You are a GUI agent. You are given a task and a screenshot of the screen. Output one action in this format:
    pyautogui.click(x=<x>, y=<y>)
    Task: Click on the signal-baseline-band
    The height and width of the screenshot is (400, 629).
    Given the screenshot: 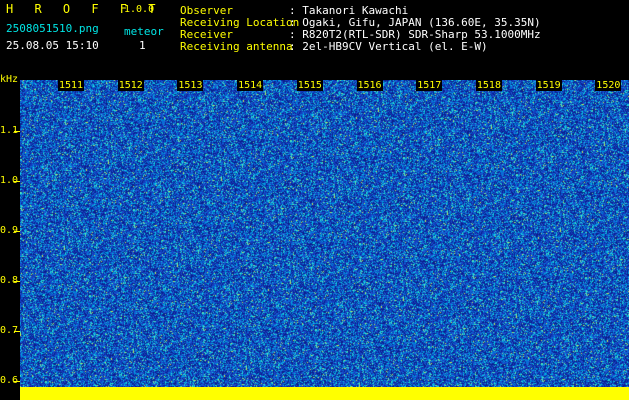 What is the action you would take?
    pyautogui.click(x=324, y=393)
    